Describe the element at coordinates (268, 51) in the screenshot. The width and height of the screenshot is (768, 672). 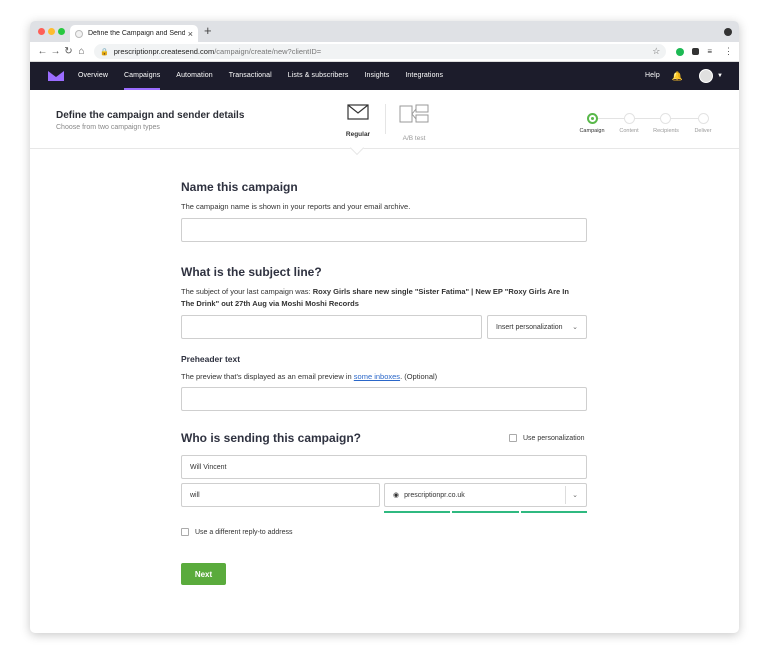
I see `url-path: /campaign/create/new?clientID=` at that location.